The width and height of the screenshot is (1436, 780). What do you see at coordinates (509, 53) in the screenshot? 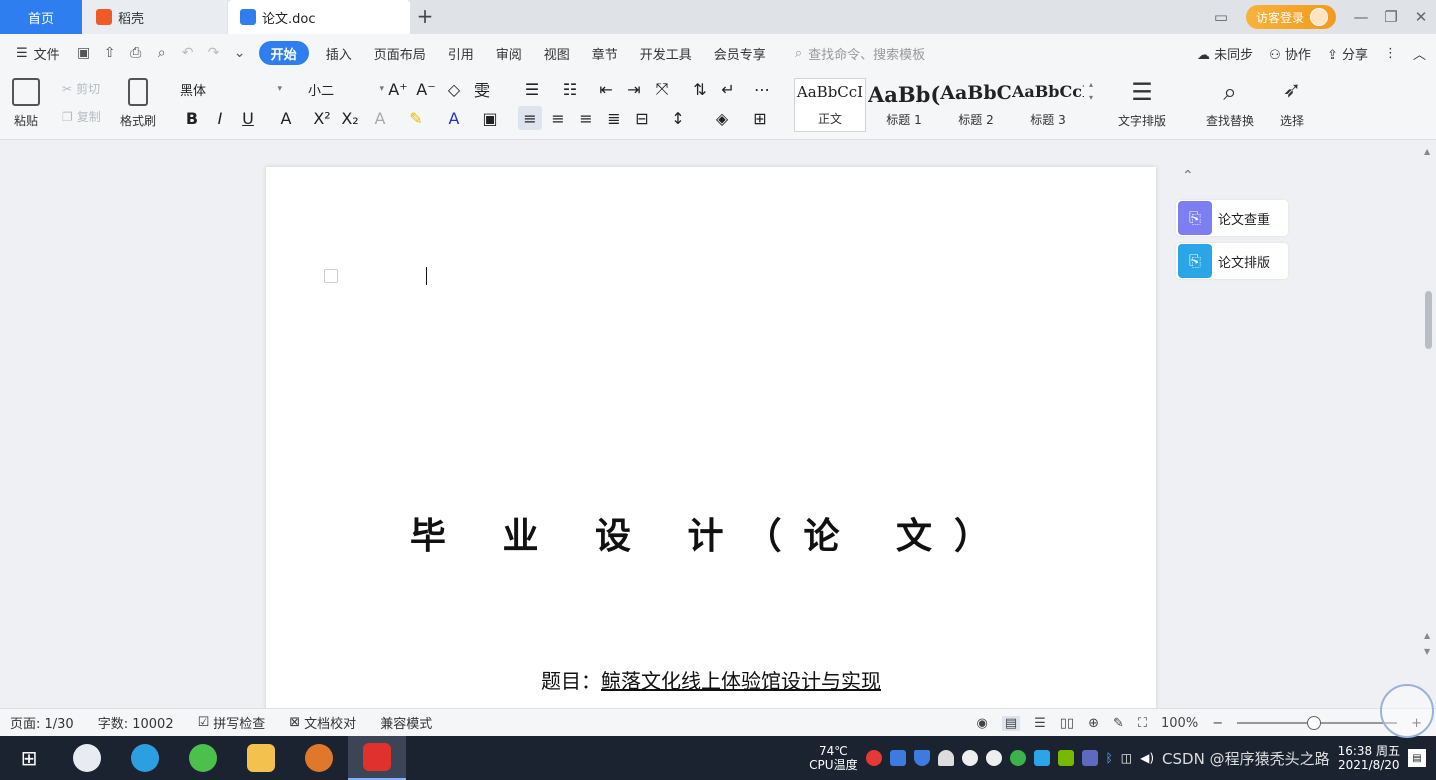
I see `menu-review: 审阅` at bounding box center [509, 53].